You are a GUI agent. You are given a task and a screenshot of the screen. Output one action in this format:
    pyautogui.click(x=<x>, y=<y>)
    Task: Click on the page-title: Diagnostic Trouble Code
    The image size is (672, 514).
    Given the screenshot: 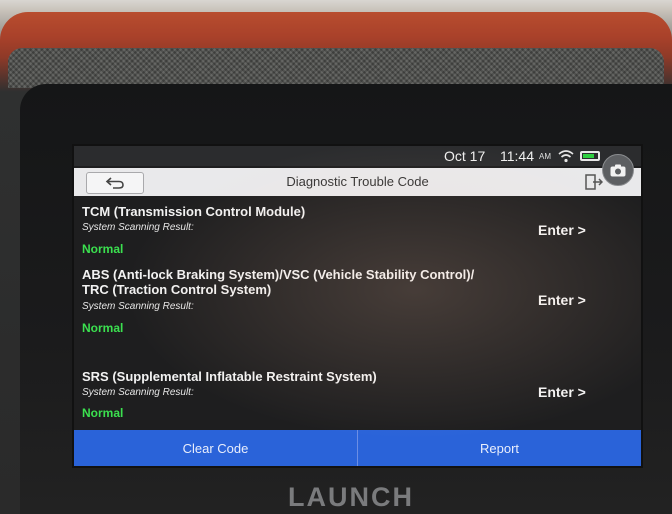 What is the action you would take?
    pyautogui.click(x=357, y=181)
    